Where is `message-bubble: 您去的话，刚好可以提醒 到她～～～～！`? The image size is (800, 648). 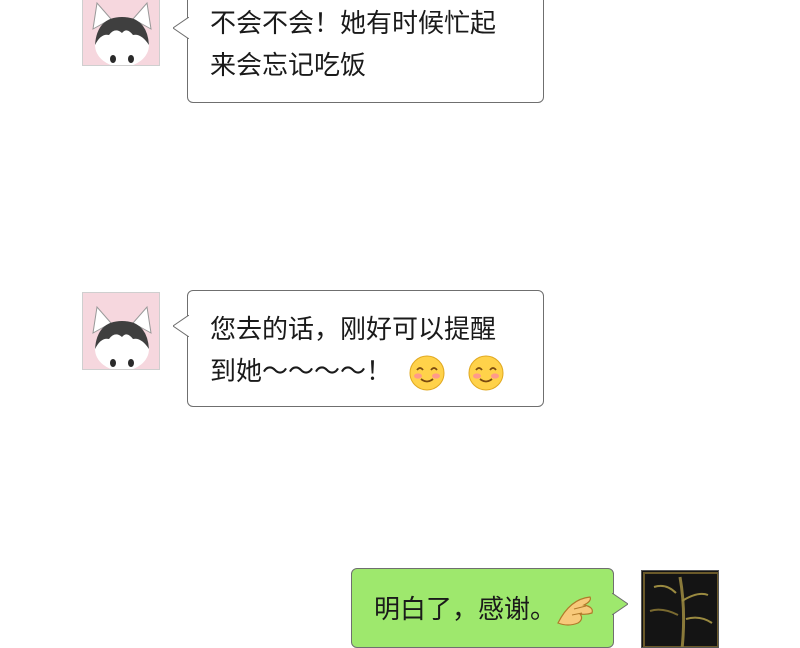 message-bubble: 您去的话，刚好可以提醒 到她～～～～！ is located at coordinates (358, 348).